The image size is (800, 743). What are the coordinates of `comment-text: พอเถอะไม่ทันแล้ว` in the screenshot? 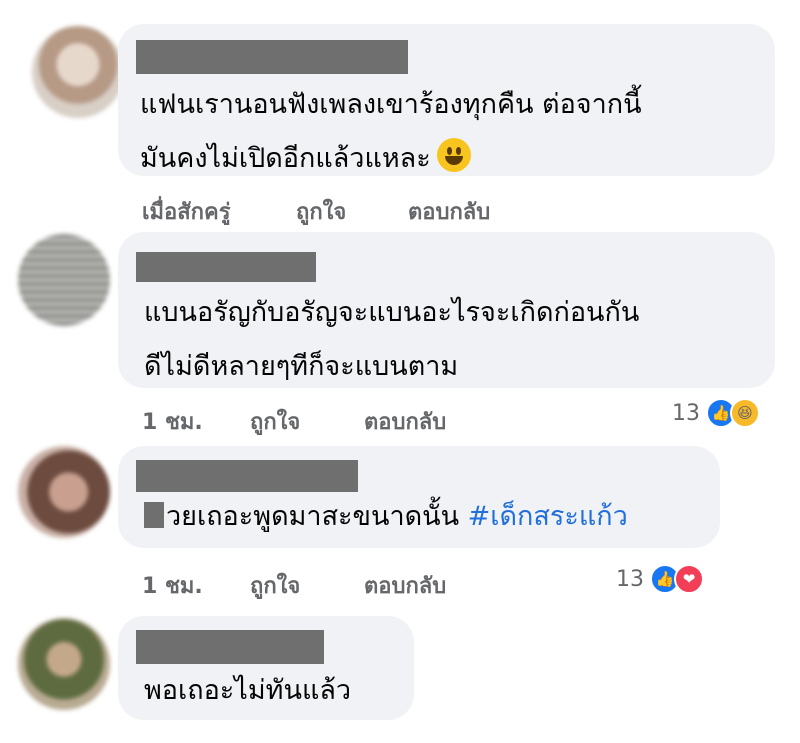 It's located at (247, 691).